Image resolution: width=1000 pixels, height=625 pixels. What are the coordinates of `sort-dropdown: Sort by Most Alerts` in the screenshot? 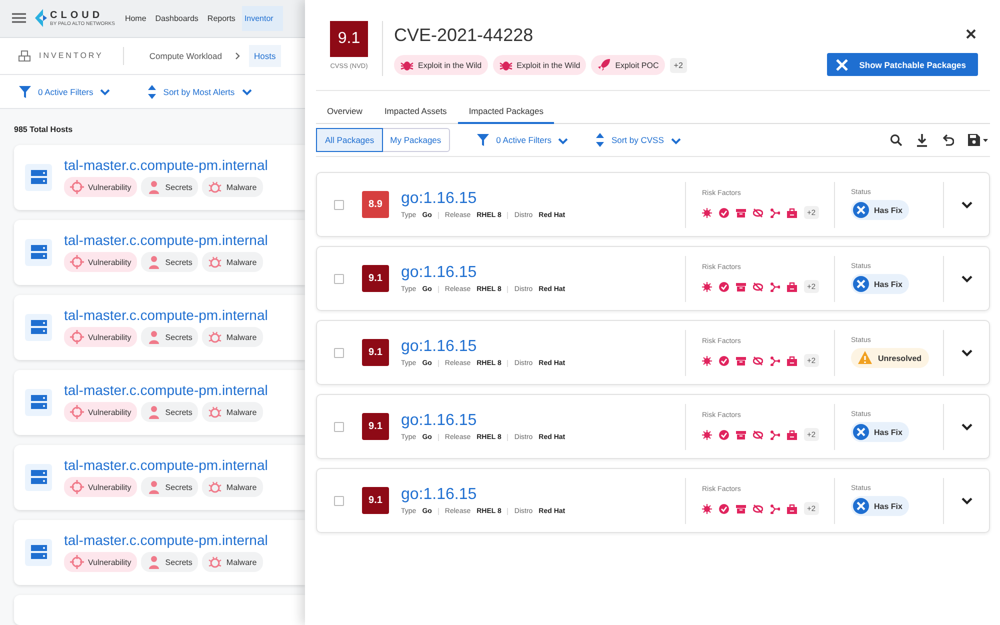 It's located at (200, 92).